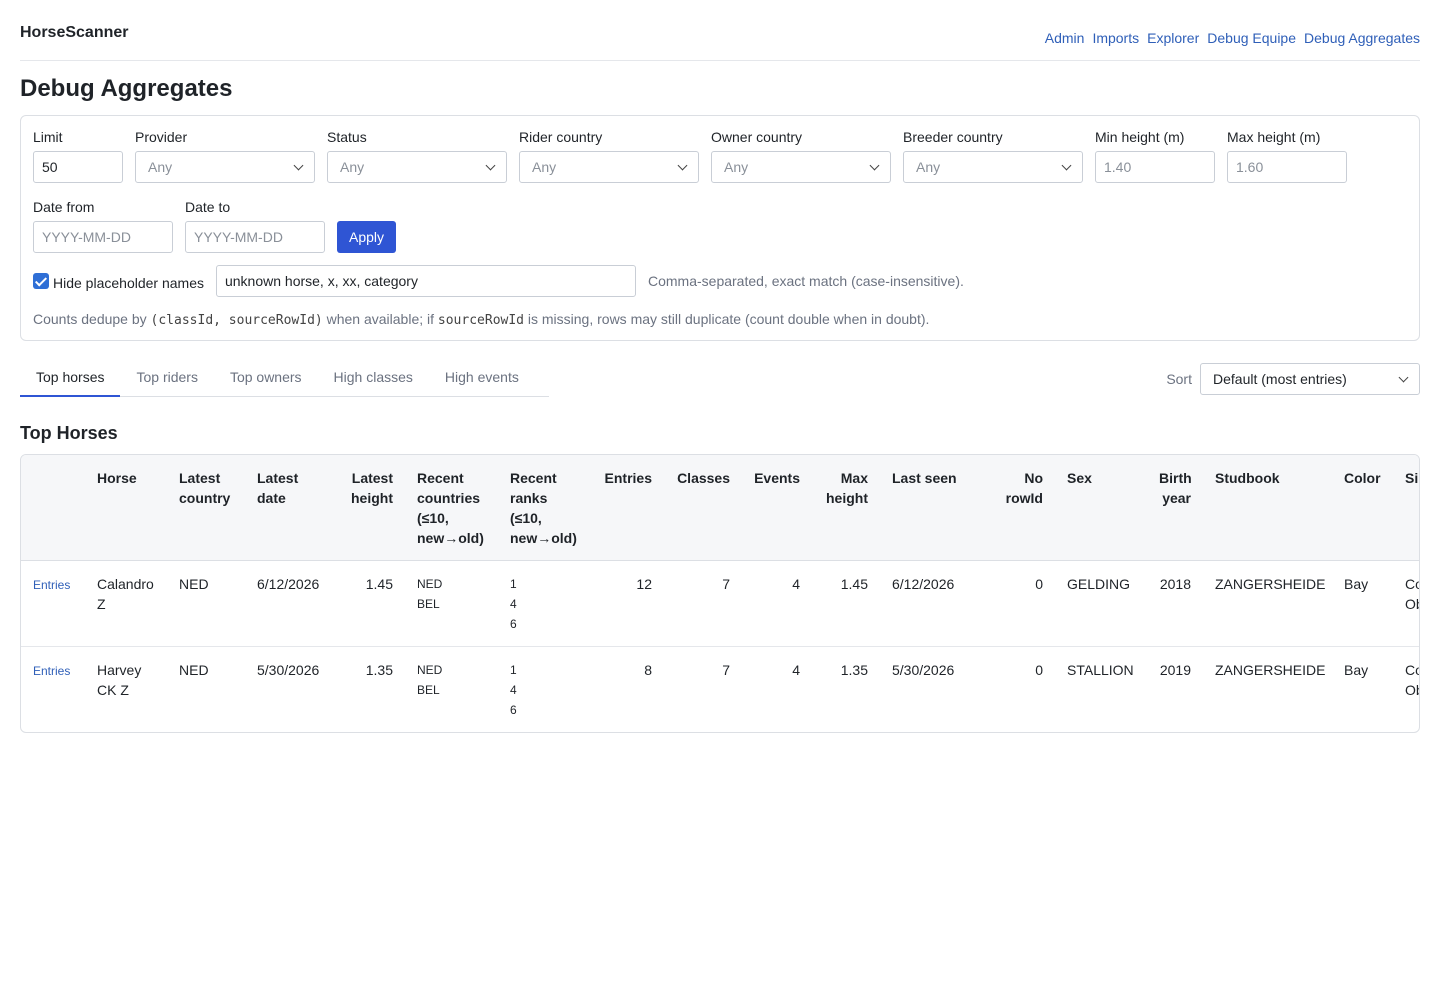  What do you see at coordinates (777, 508) in the screenshot?
I see `col-header-events: Events` at bounding box center [777, 508].